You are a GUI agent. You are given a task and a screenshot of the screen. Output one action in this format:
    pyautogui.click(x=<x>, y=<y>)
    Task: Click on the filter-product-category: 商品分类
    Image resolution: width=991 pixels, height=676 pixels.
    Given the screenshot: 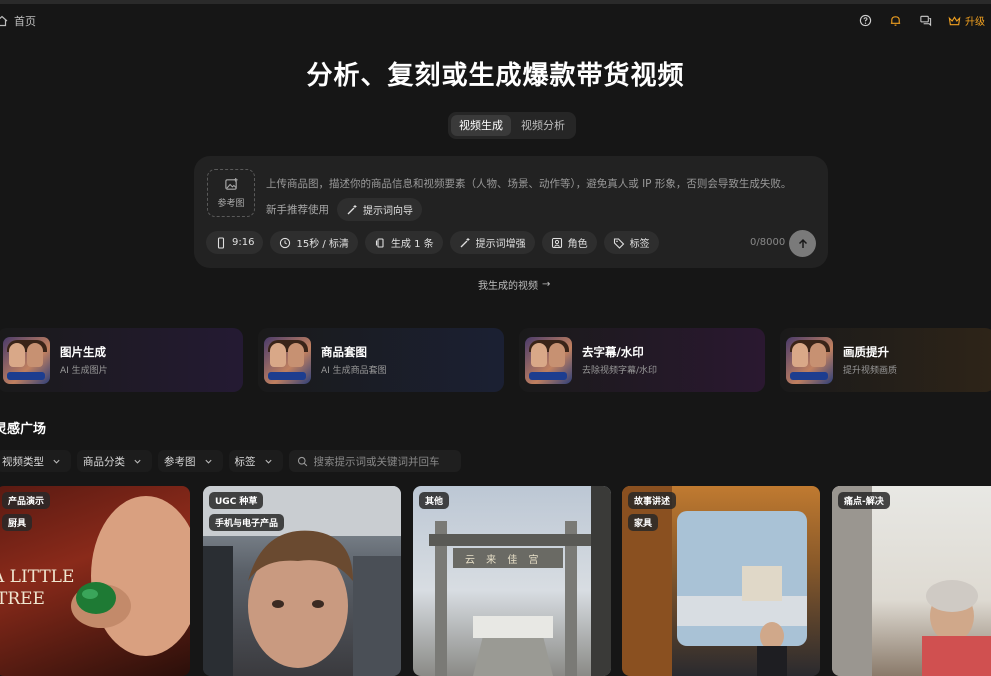 What is the action you would take?
    pyautogui.click(x=114, y=461)
    